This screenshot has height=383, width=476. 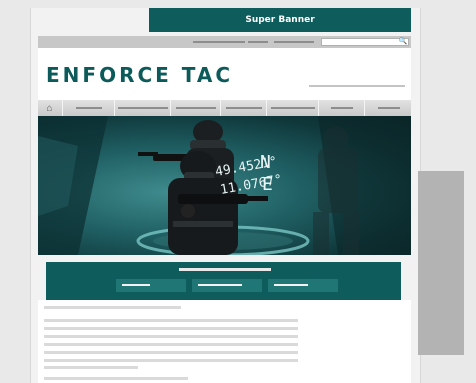 I want to click on content-heading, so click(x=112, y=307).